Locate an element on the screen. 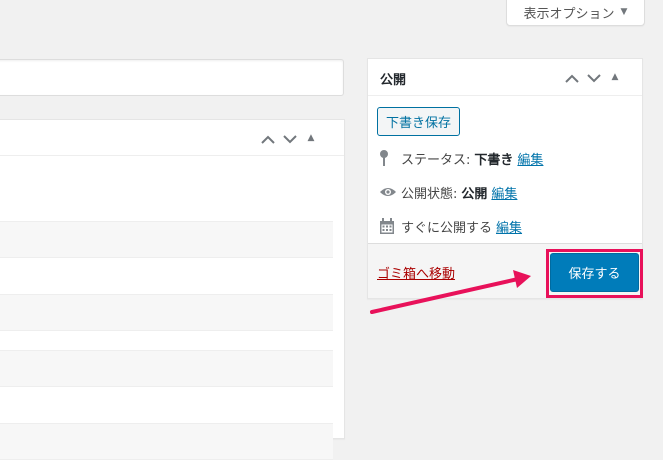 Image resolution: width=663 pixels, height=460 pixels. calendar-icon is located at coordinates (390, 226).